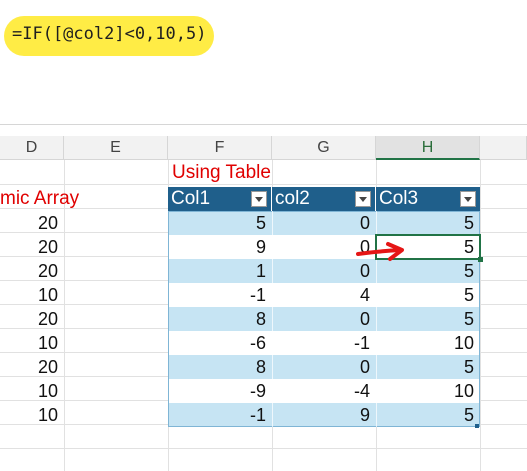 The width and height of the screenshot is (527, 471). What do you see at coordinates (292, 198) in the screenshot?
I see `table-header-label: col2` at bounding box center [292, 198].